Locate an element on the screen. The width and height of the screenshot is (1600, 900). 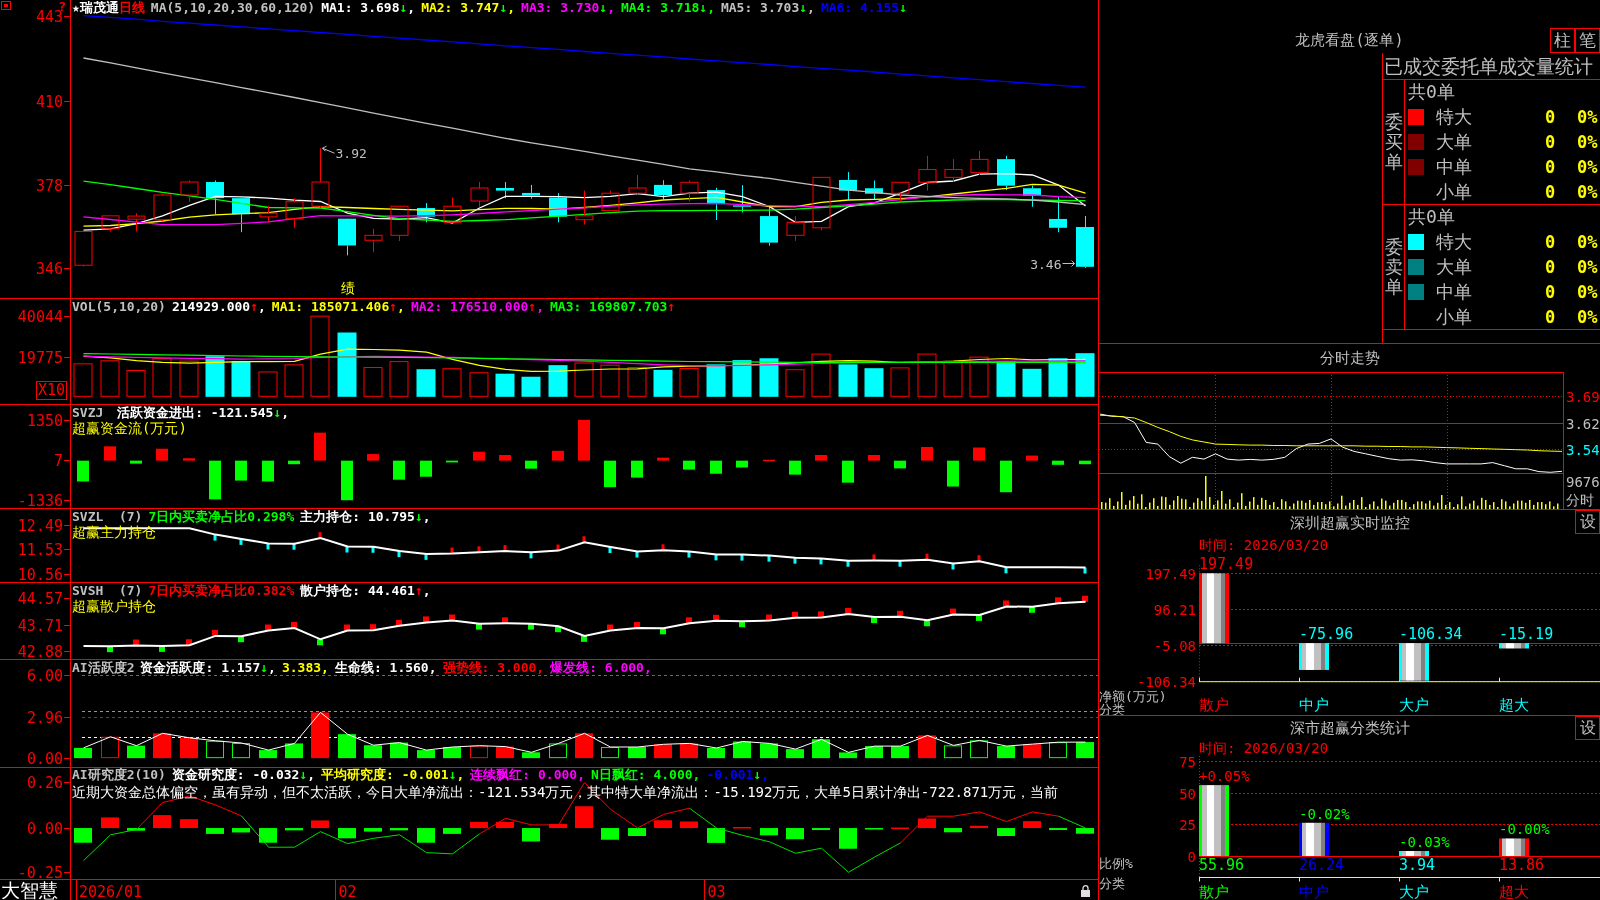
category-label: 散户 is located at coordinates (1214, 891).